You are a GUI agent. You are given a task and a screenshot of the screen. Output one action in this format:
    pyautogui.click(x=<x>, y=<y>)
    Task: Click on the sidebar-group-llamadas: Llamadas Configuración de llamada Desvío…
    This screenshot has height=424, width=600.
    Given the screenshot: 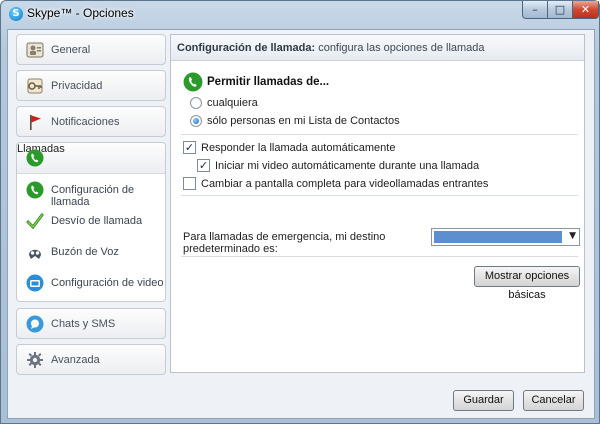 What is the action you would take?
    pyautogui.click(x=91, y=222)
    